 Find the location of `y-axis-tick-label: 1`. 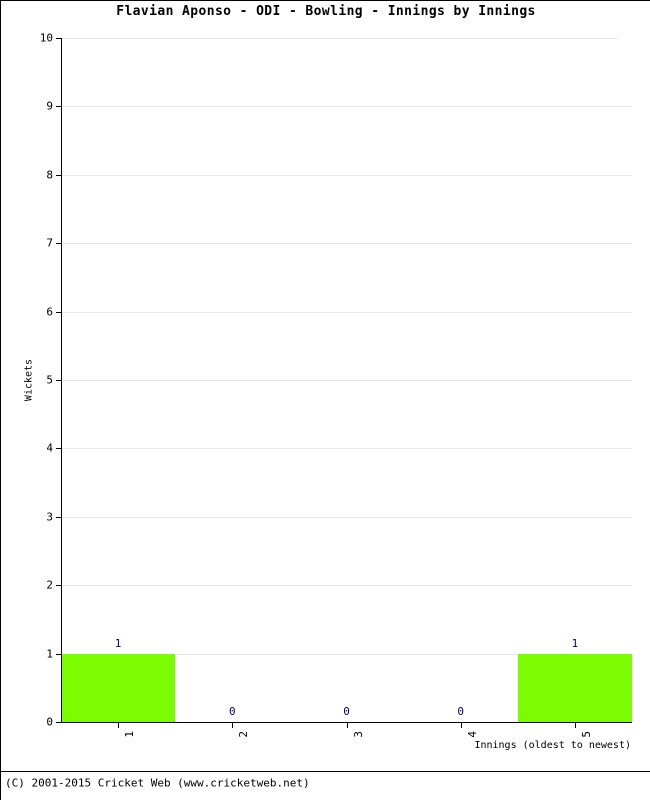

y-axis-tick-label: 1 is located at coordinates (49, 654).